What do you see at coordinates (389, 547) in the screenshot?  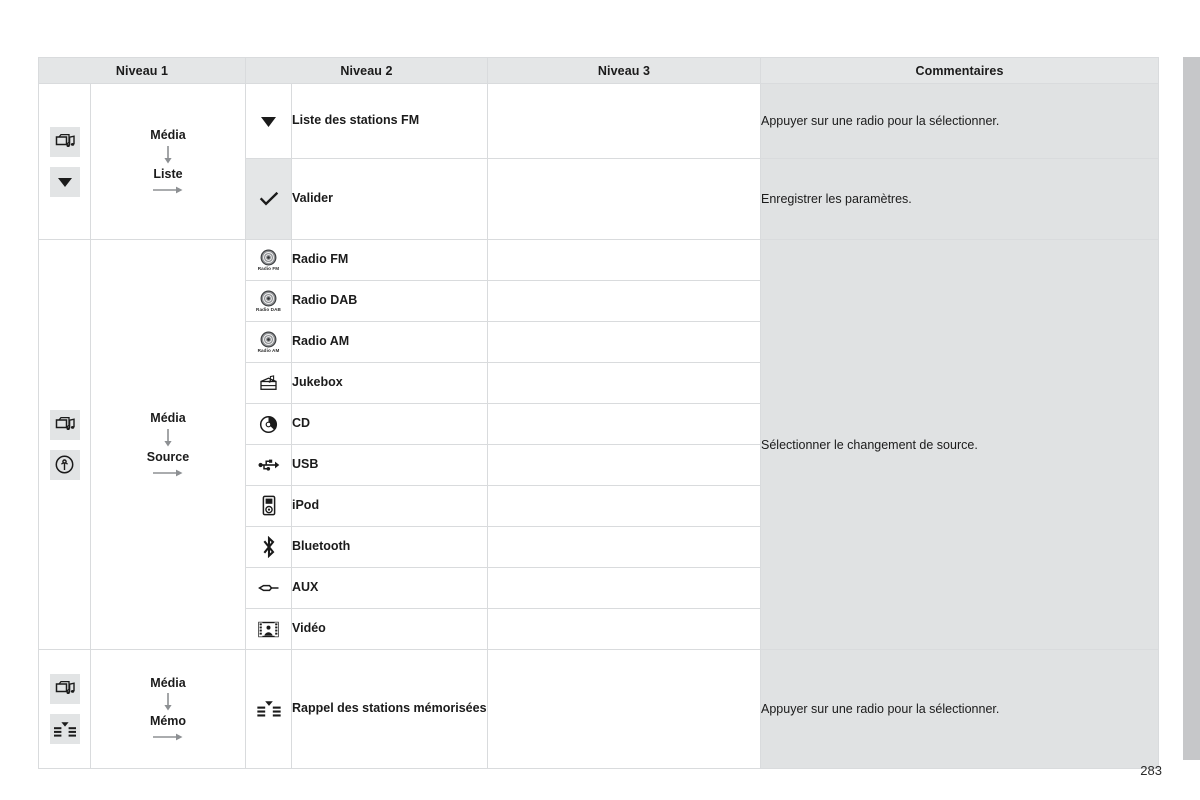 I see `menu-item-label: Bluetooth` at bounding box center [389, 547].